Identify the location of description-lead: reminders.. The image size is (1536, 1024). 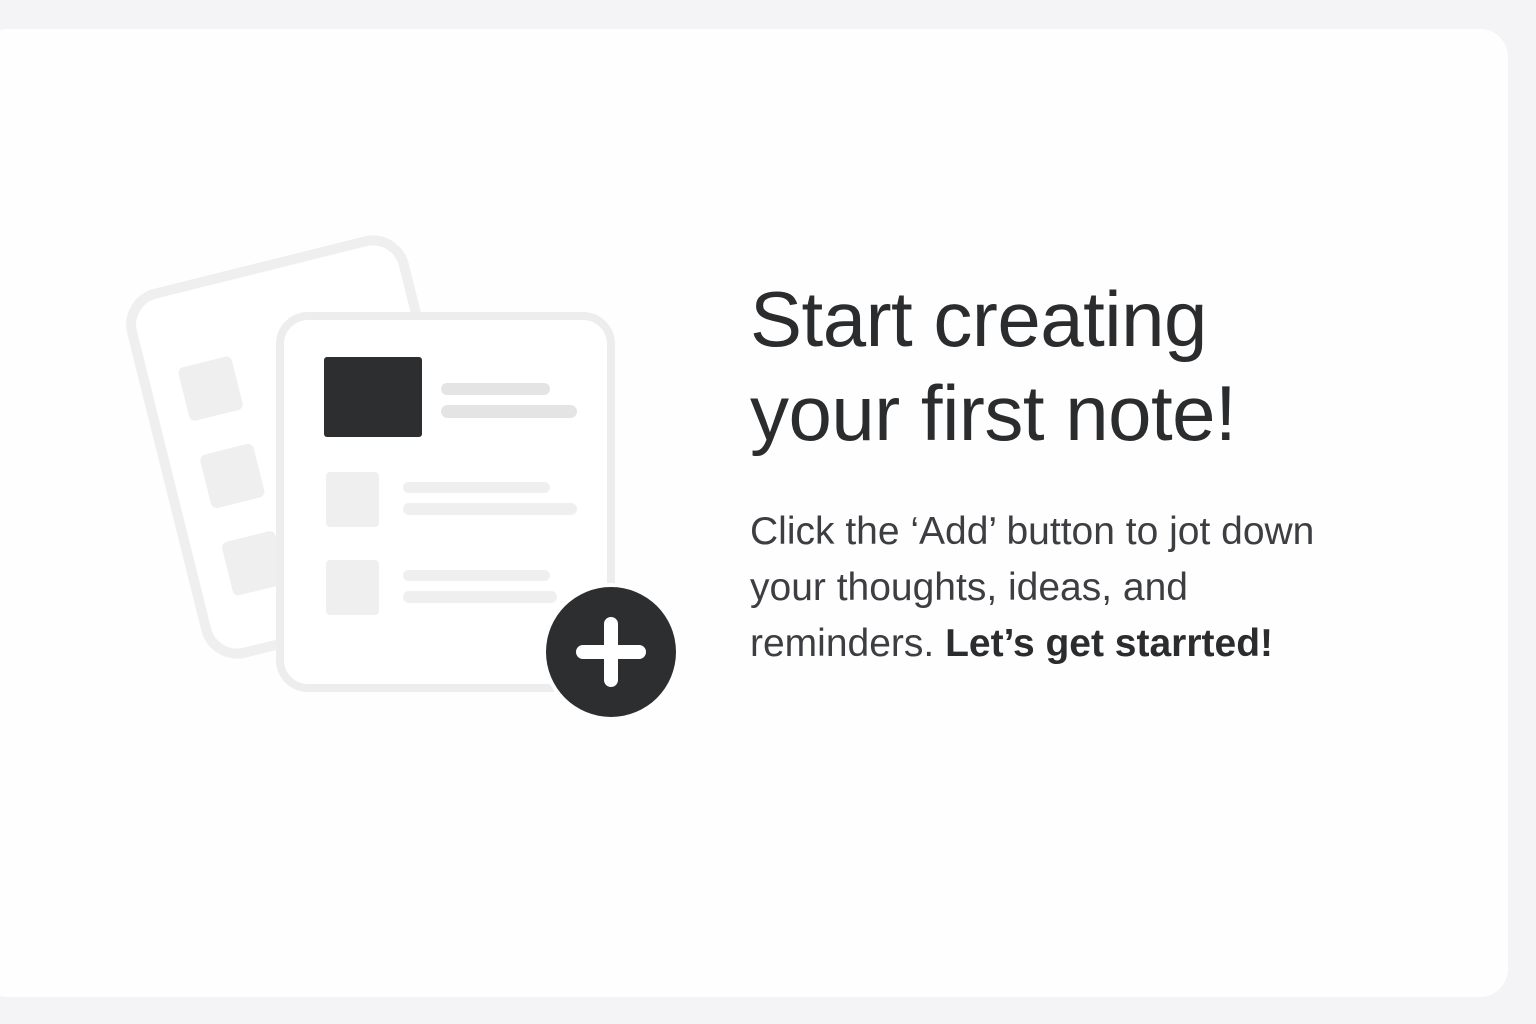
(848, 643).